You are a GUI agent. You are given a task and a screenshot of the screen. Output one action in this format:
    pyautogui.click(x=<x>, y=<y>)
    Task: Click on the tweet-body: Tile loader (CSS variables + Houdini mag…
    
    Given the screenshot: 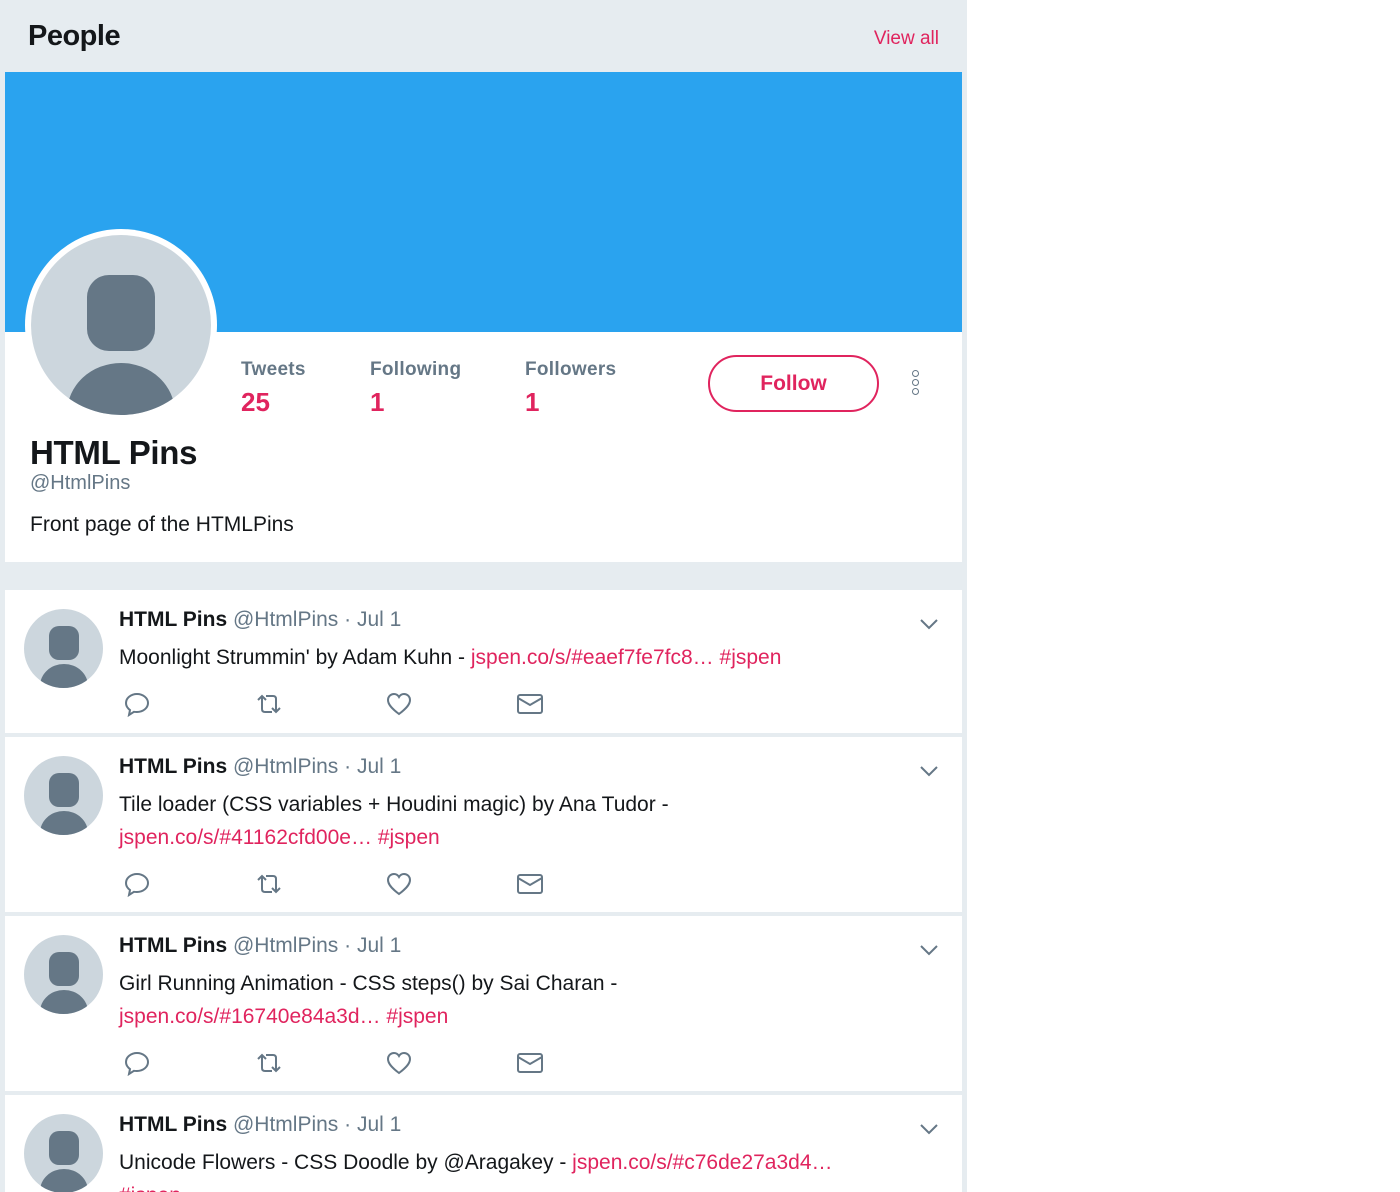 What is the action you would take?
    pyautogui.click(x=394, y=804)
    